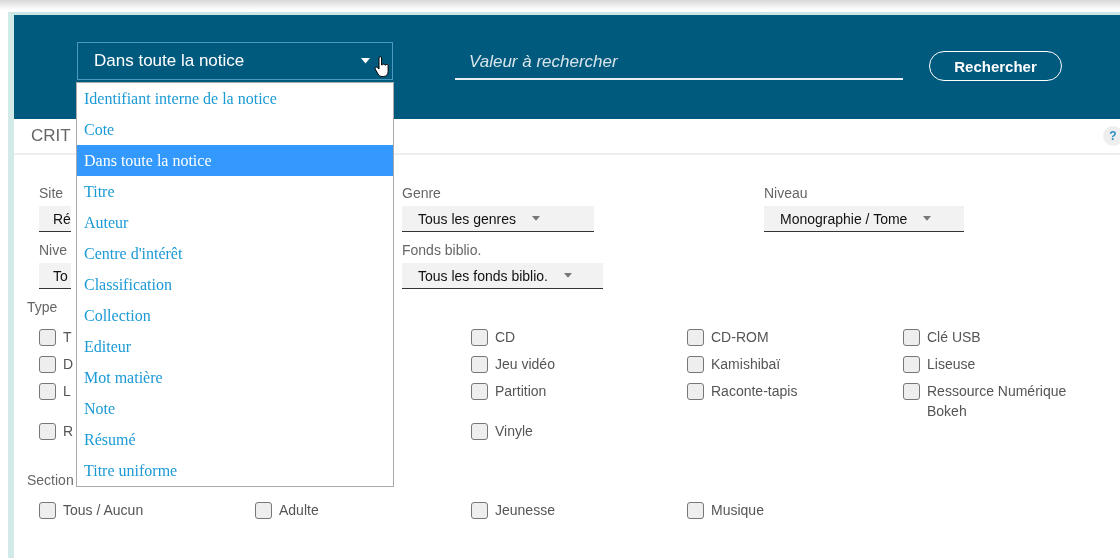 Image resolution: width=1120 pixels, height=558 pixels. What do you see at coordinates (68, 431) in the screenshot?
I see `checkbox-label: R` at bounding box center [68, 431].